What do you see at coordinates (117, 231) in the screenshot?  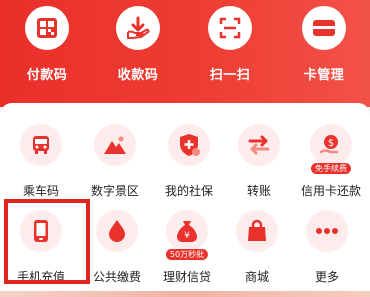 I see `drop-icon` at bounding box center [117, 231].